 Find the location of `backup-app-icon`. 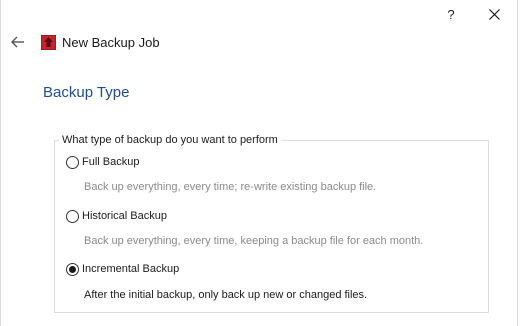

backup-app-icon is located at coordinates (48, 42).